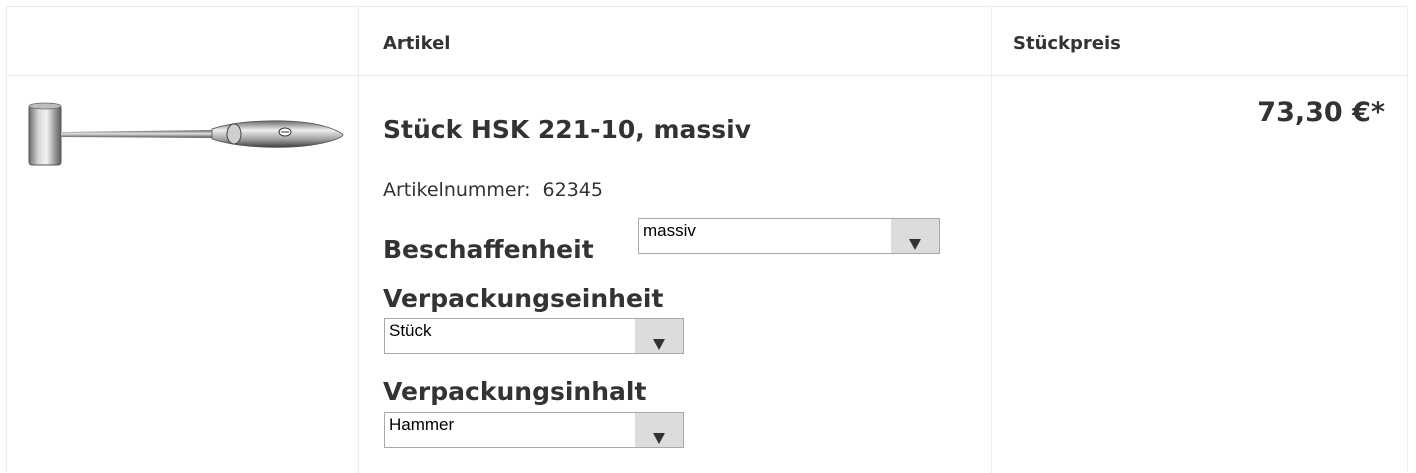 The height and width of the screenshot is (473, 1416). Describe the element at coordinates (707, 41) in the screenshot. I see `table-header-row: Artikel Stückpreis` at that location.